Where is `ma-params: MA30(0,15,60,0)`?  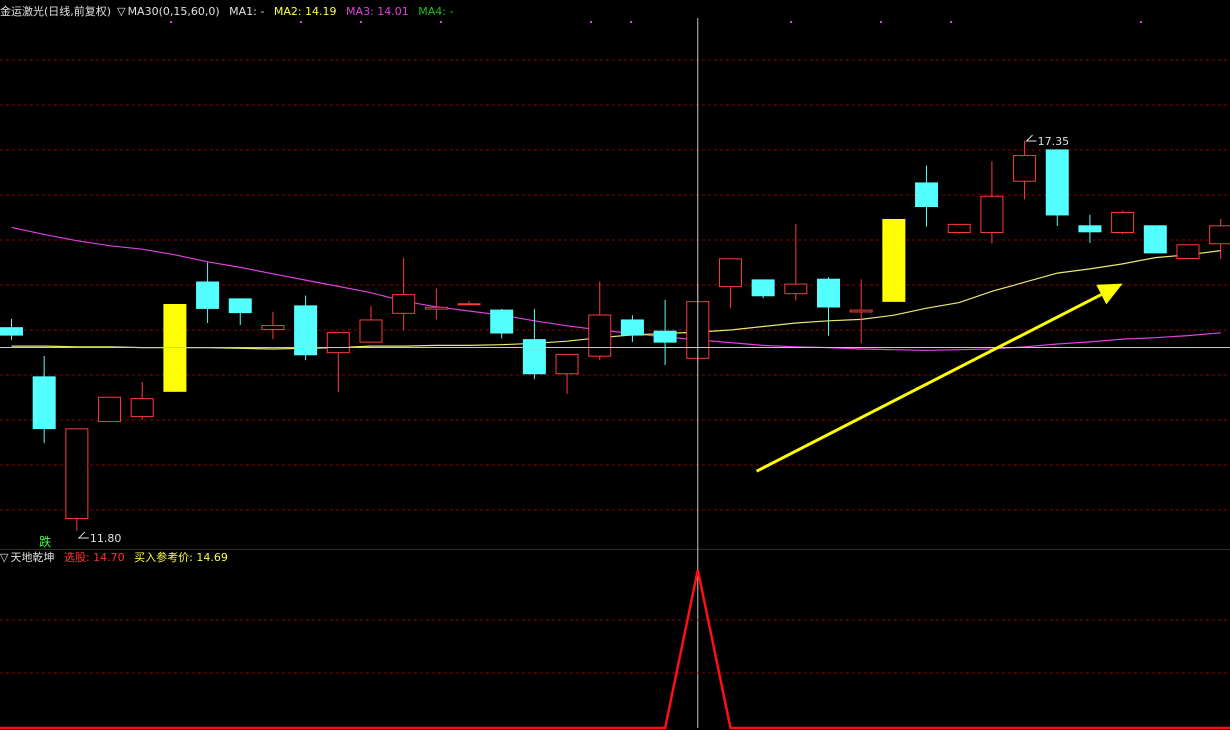 ma-params: MA30(0,15,60,0) is located at coordinates (174, 11).